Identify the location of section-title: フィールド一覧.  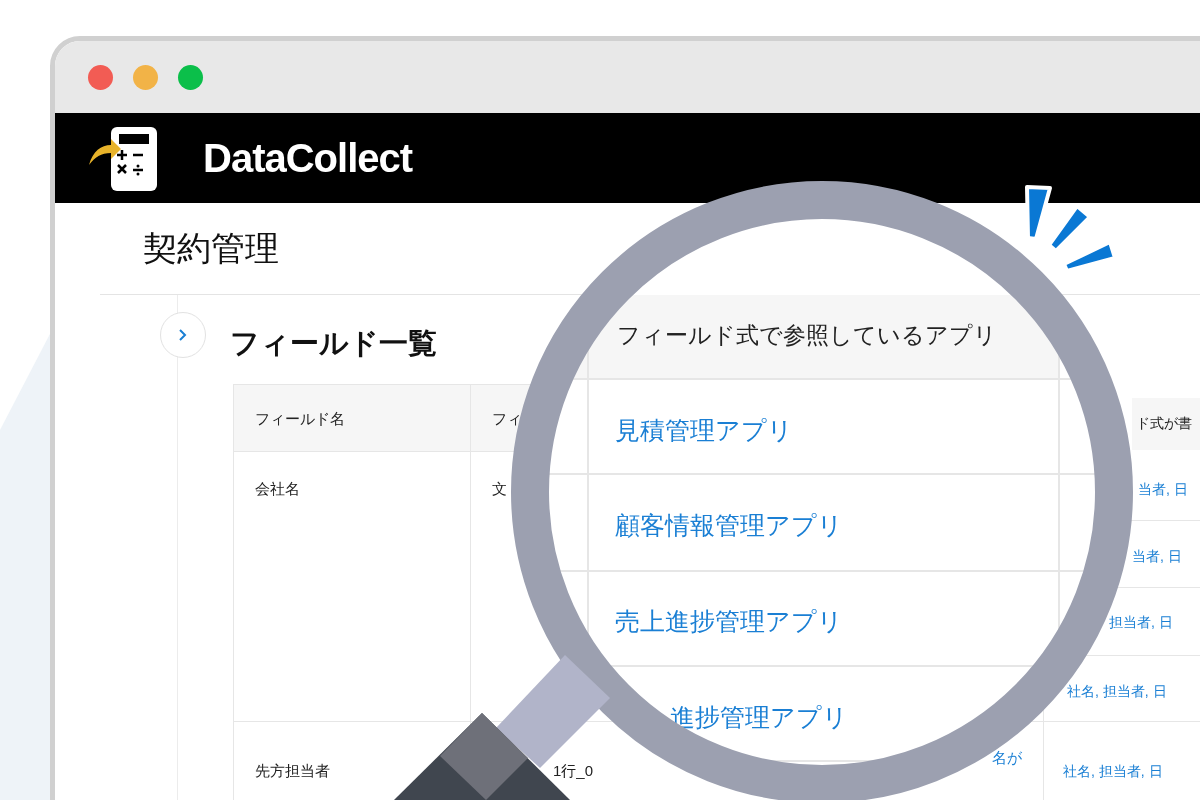
(333, 343).